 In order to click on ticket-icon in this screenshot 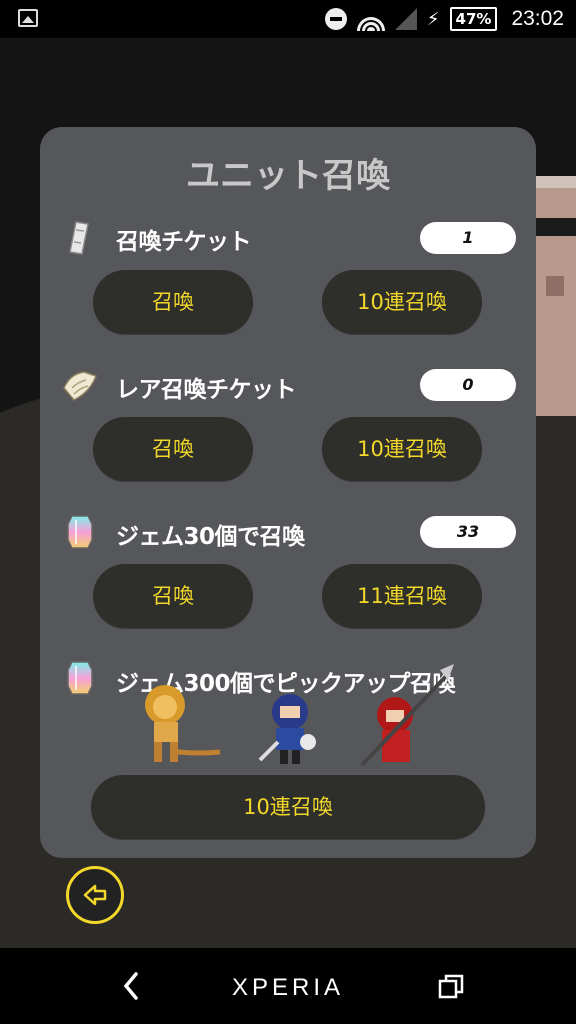, I will do `click(79, 238)`.